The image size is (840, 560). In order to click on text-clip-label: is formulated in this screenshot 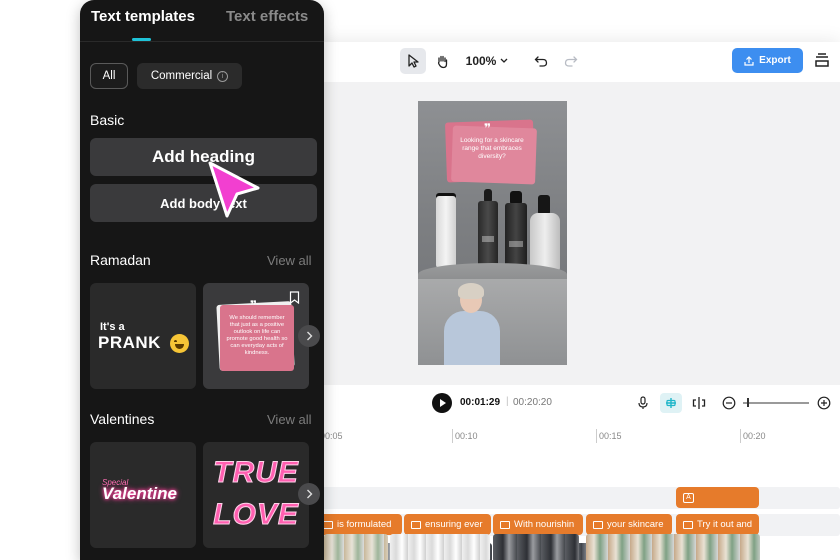, I will do `click(364, 524)`.